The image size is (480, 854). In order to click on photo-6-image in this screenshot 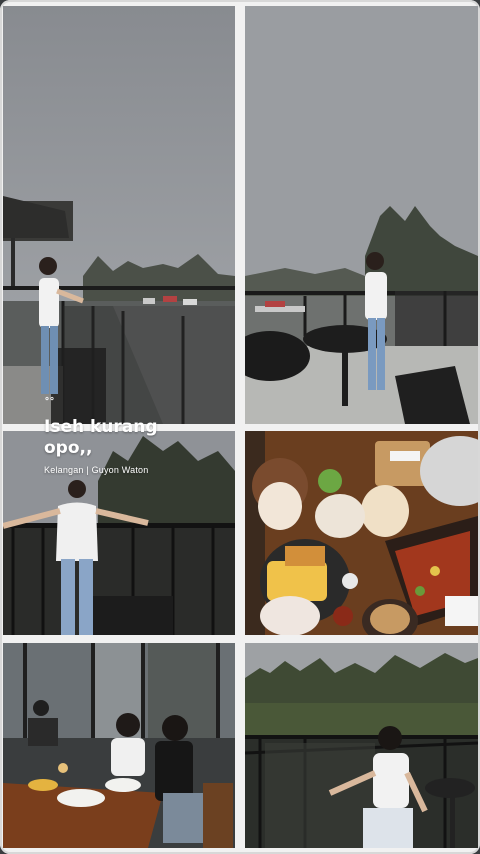, I will do `click(361, 745)`.